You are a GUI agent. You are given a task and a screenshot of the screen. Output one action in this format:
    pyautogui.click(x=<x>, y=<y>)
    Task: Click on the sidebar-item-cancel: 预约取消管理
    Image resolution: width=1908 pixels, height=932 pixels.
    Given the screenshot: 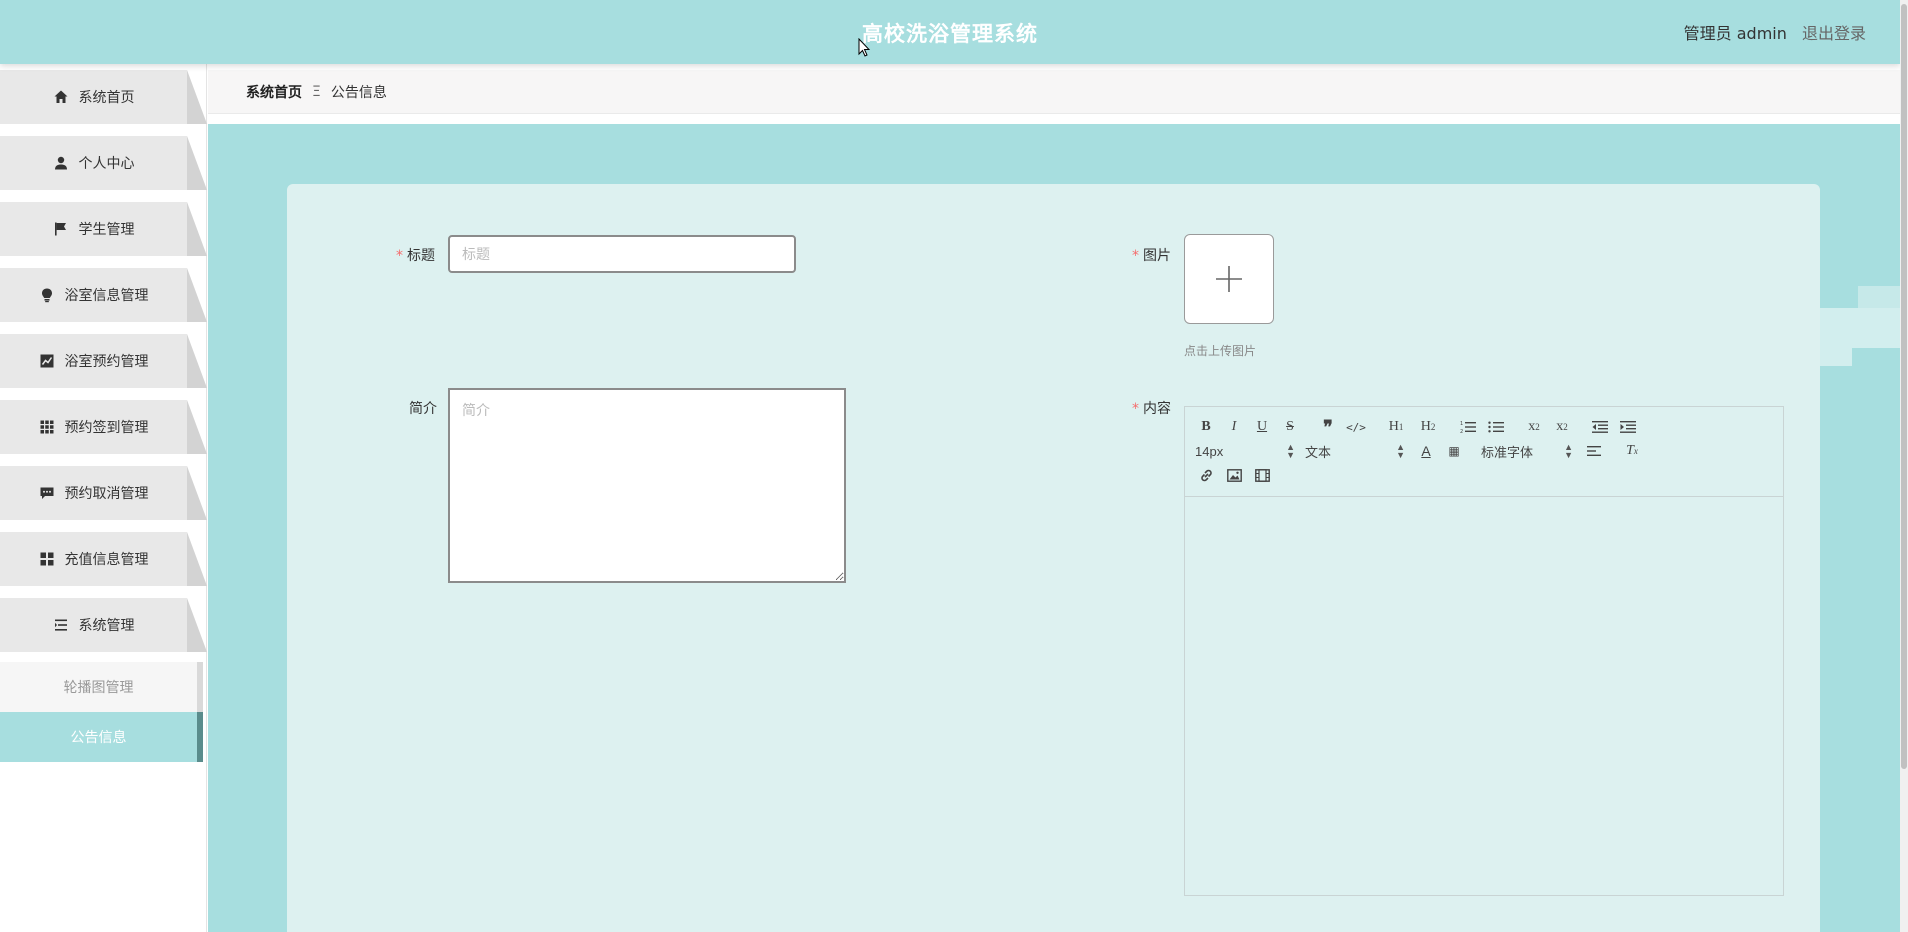 What is the action you would take?
    pyautogui.click(x=103, y=493)
    